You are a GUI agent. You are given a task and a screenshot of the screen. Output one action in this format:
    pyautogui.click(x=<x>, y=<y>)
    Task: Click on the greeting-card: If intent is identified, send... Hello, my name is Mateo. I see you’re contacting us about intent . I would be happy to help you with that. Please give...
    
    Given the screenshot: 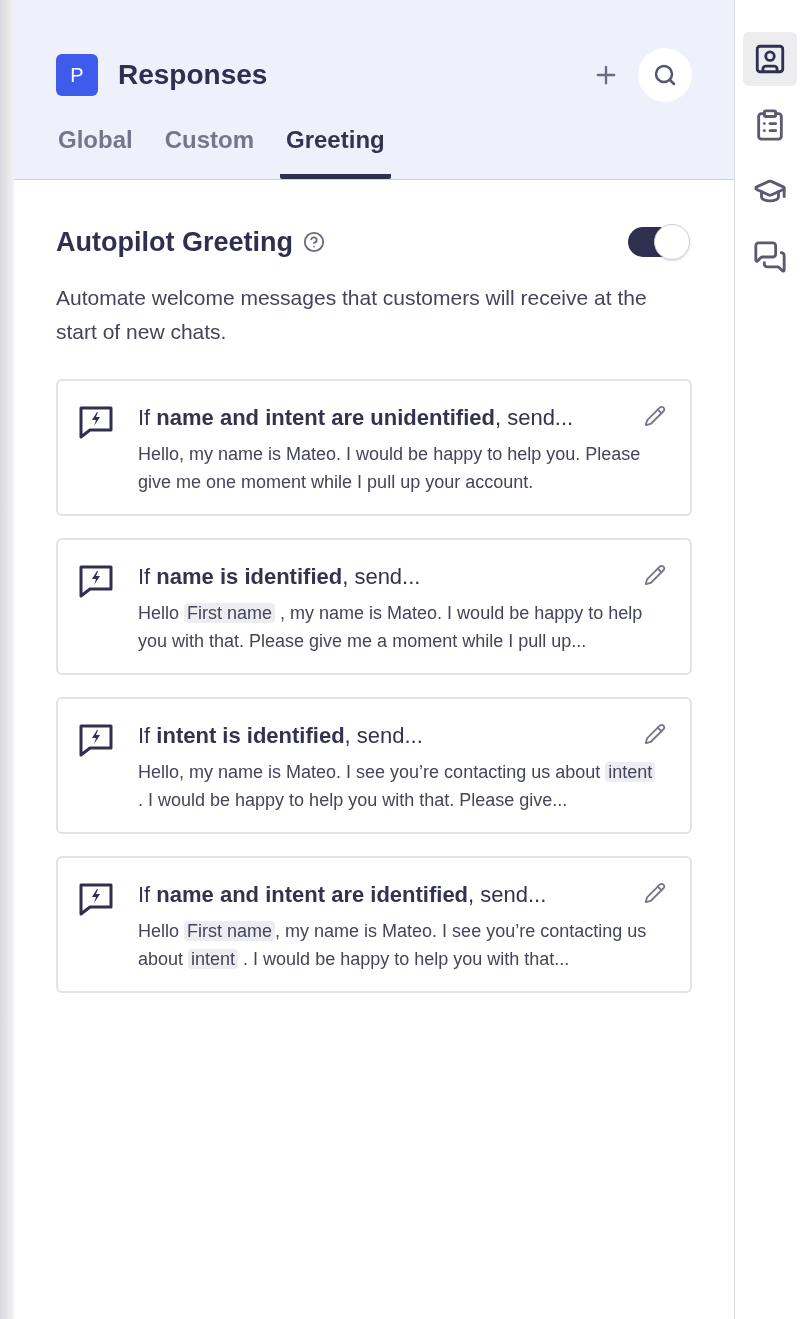 What is the action you would take?
    pyautogui.click(x=374, y=765)
    